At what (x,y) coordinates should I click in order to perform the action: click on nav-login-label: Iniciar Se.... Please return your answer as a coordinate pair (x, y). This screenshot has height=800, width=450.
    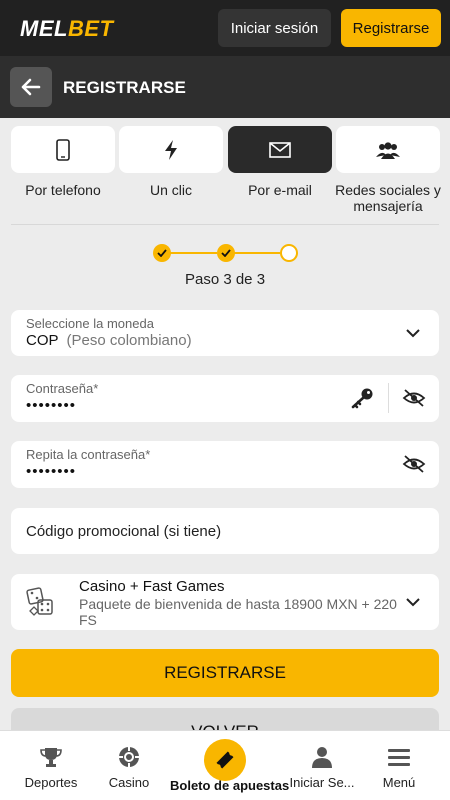
    Looking at the image, I should click on (322, 782).